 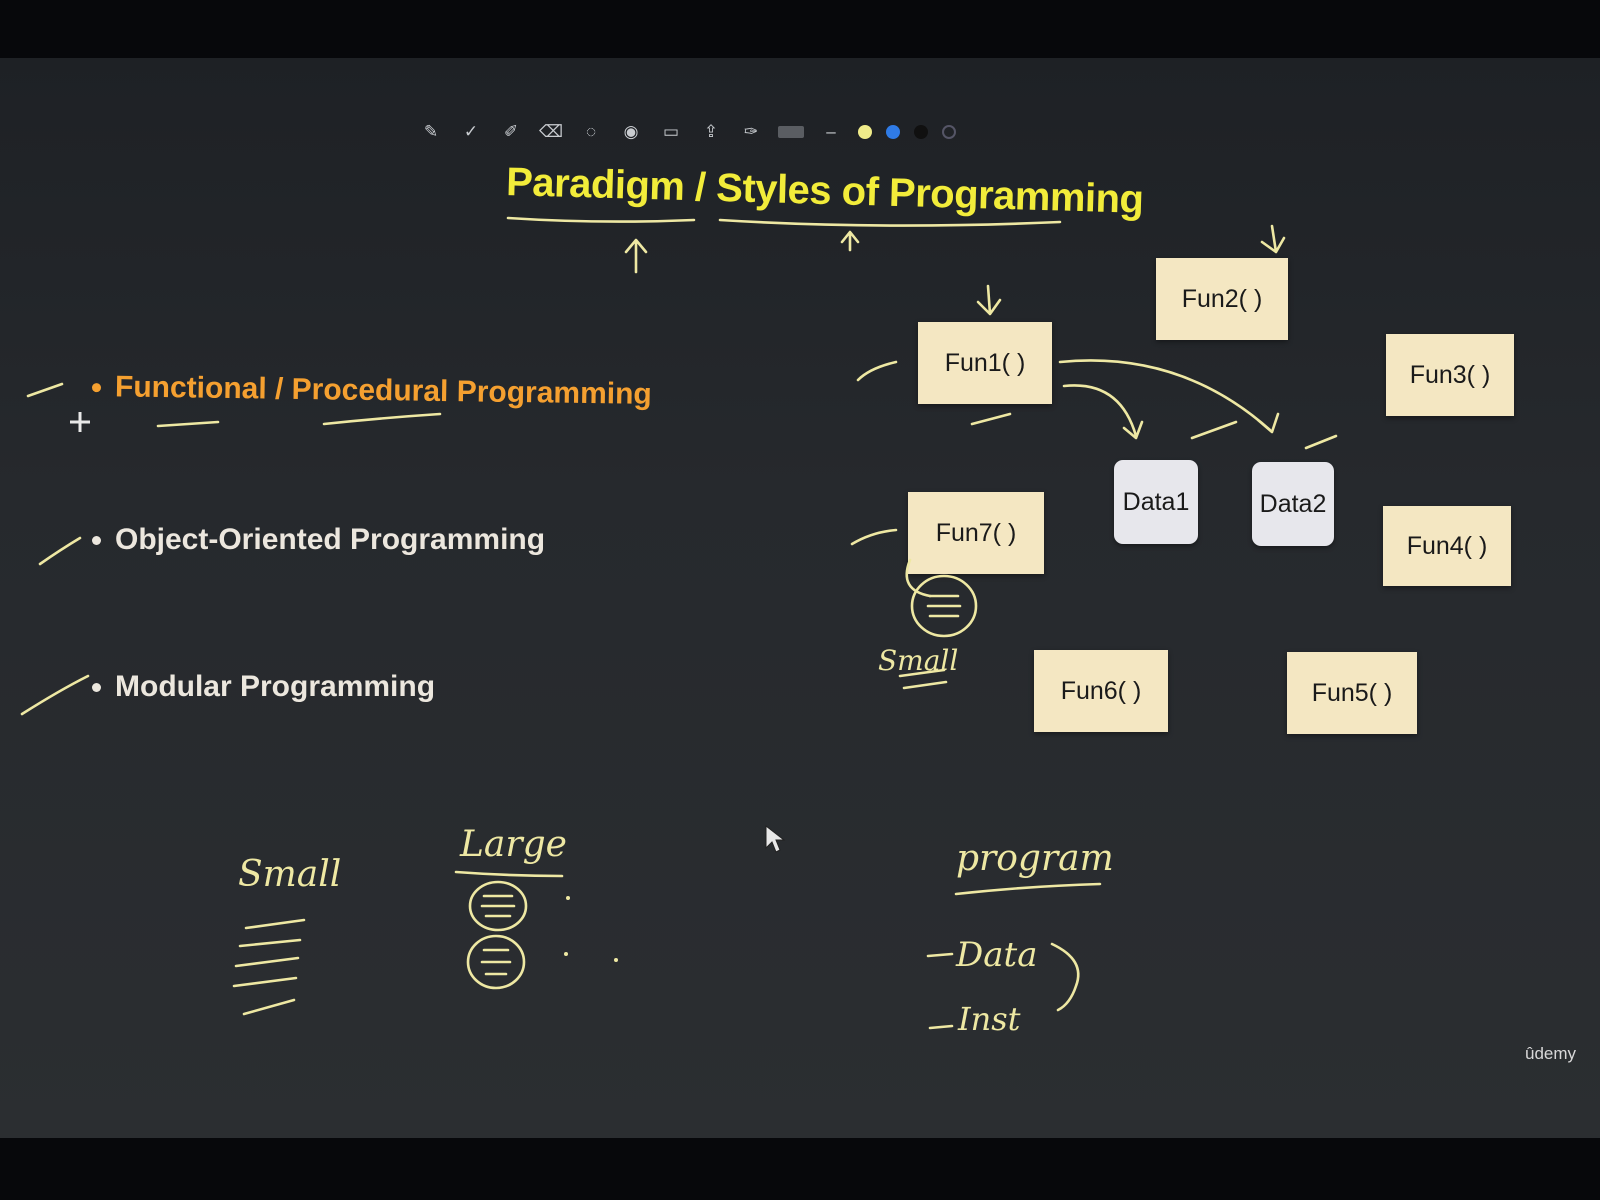 I want to click on udemy-watermark: ûdemy, so click(x=1551, y=1053).